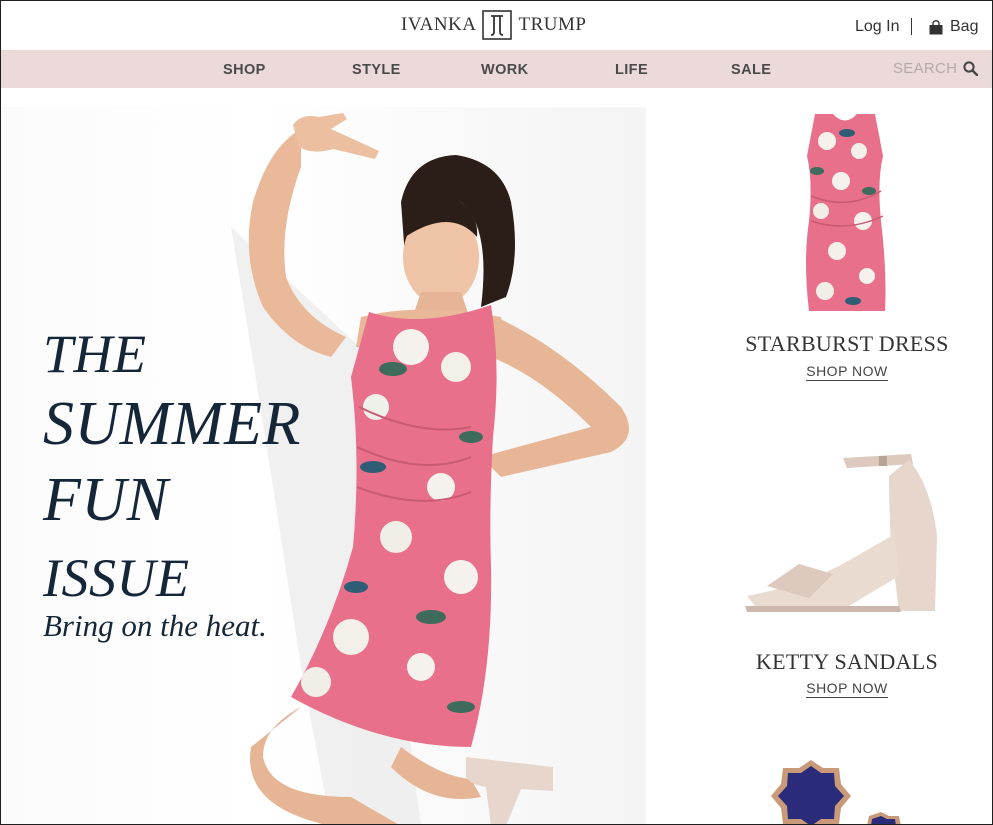 The image size is (993, 825). I want to click on shop-now-link-sandals: SHOP NOW, so click(844, 689).